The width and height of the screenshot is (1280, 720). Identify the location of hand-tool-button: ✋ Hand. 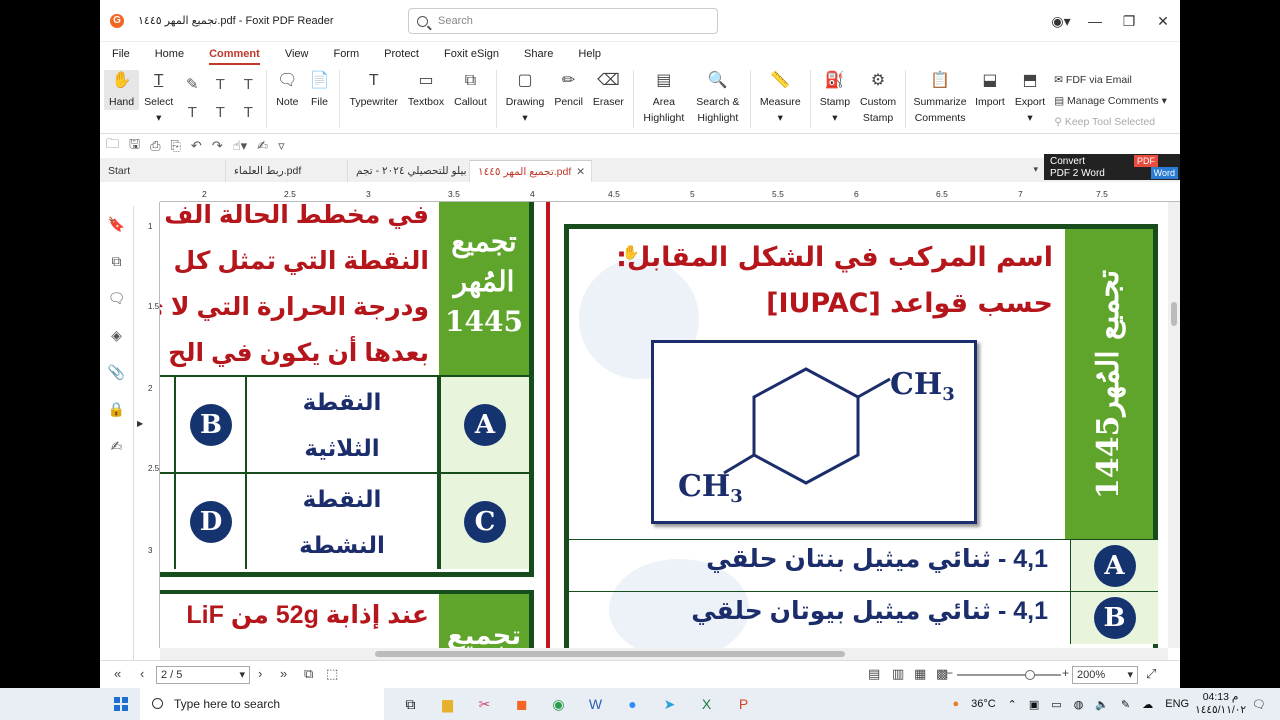
(122, 90).